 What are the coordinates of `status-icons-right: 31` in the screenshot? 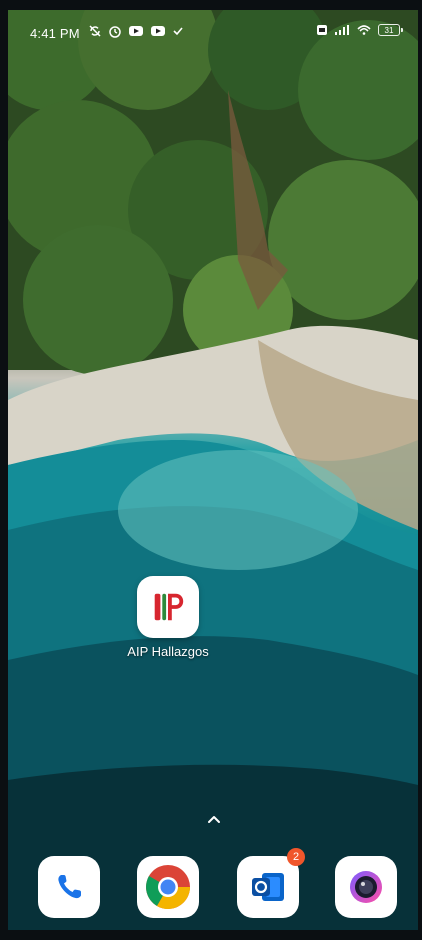 It's located at (359, 30).